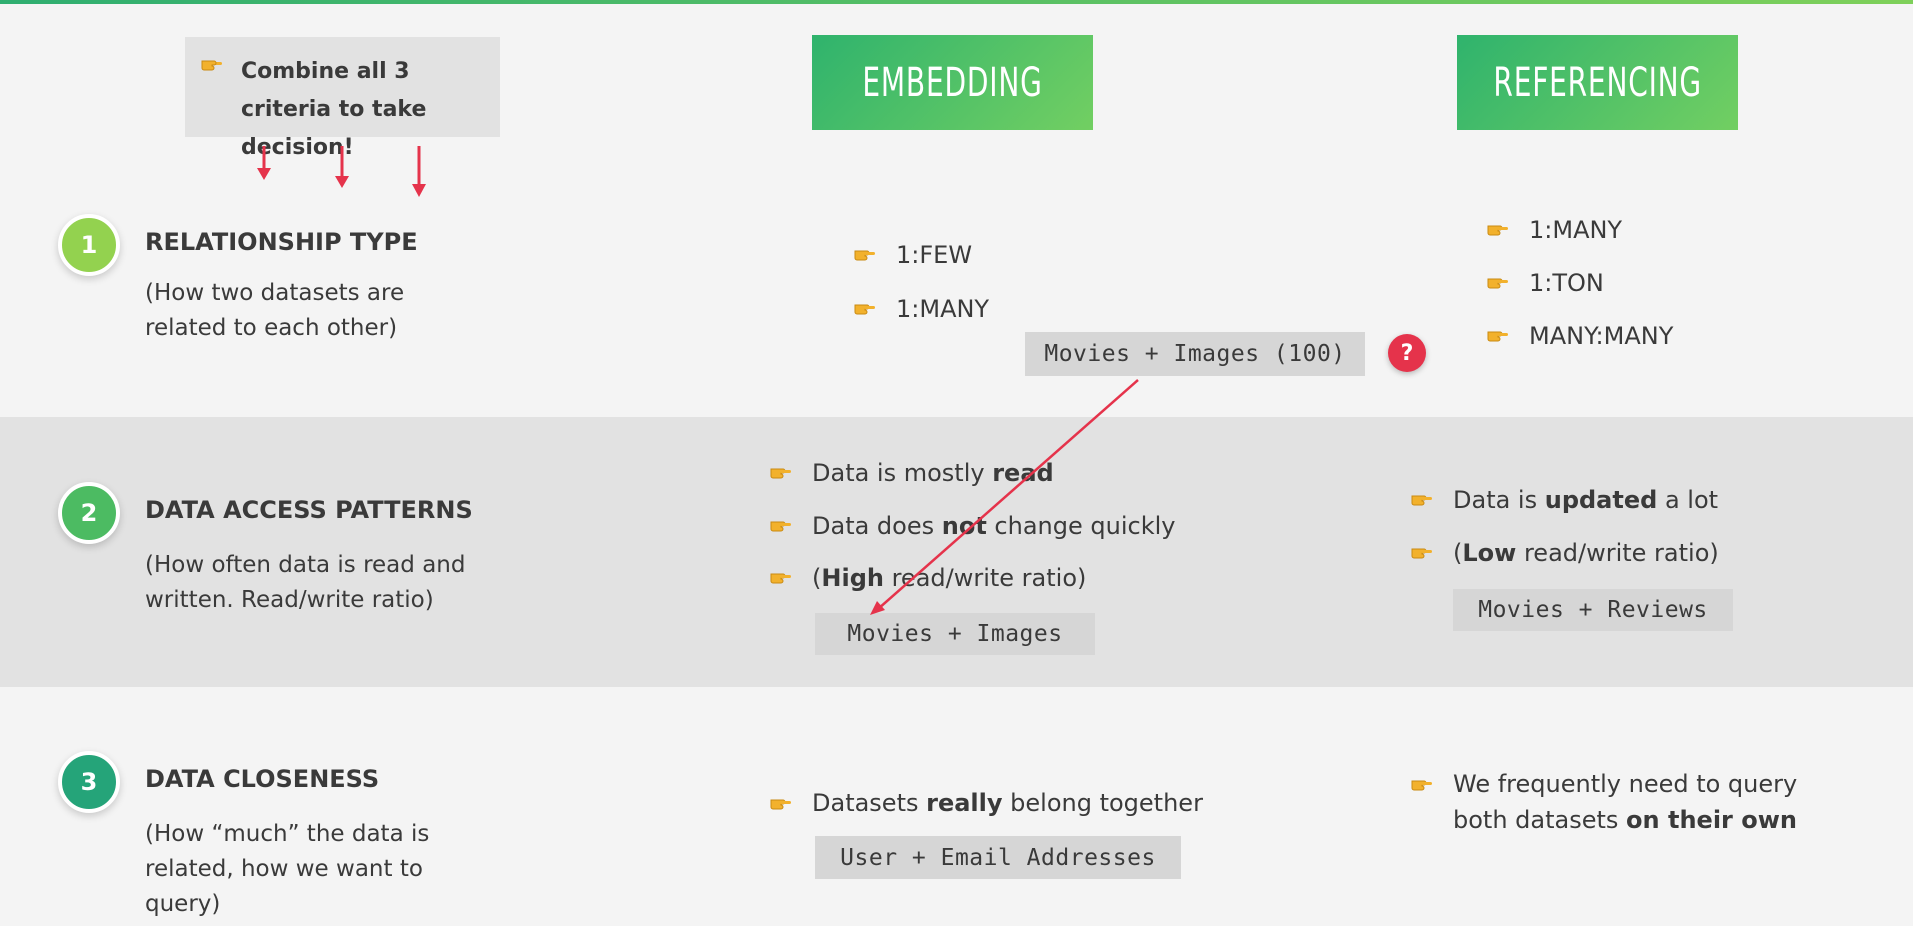  Describe the element at coordinates (1004, 497) in the screenshot. I see `diagonal-arrow` at that location.